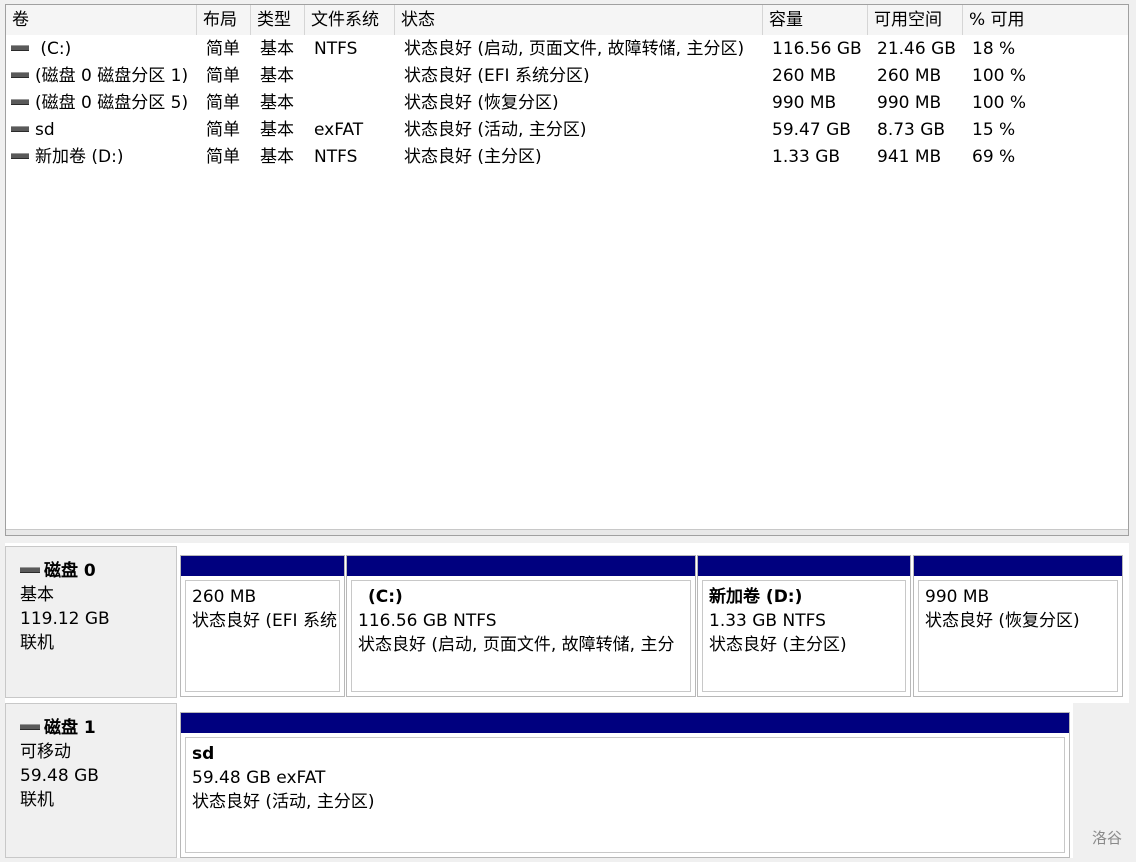 The image size is (1136, 862). What do you see at coordinates (516, 645) in the screenshot?
I see `partition-status: 状态良好 (启动, 页面文件, 故障转储, 主分` at bounding box center [516, 645].